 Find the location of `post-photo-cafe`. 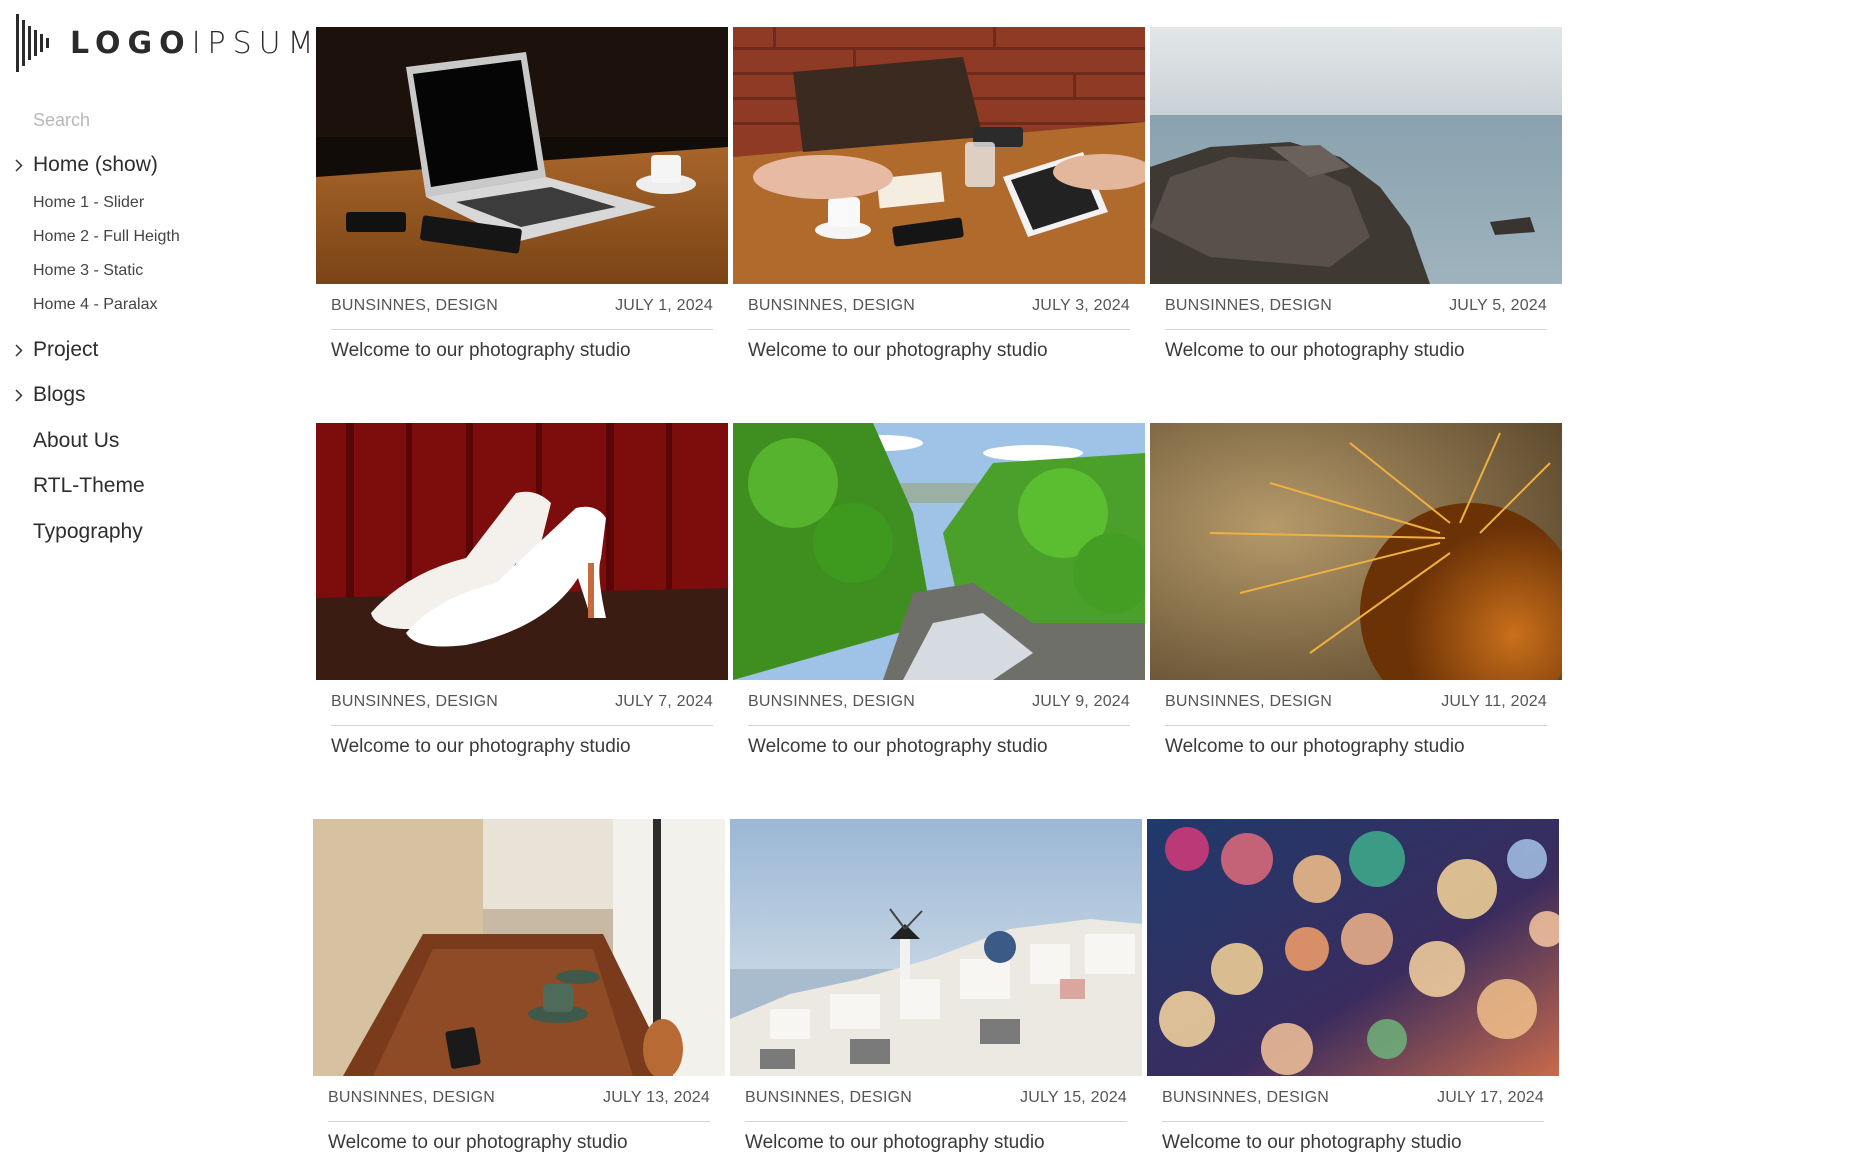

post-photo-cafe is located at coordinates (519, 947).